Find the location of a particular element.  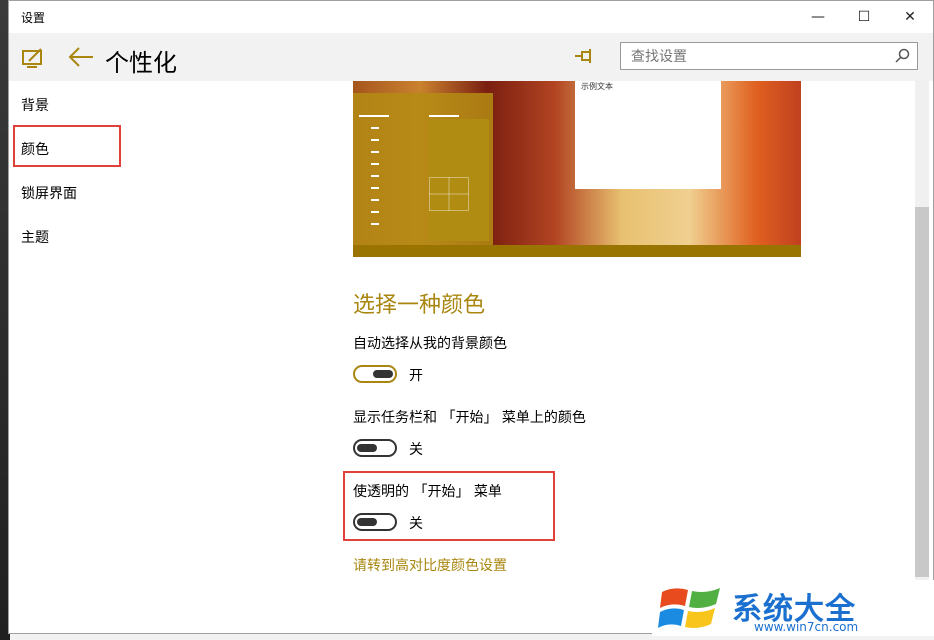

taskbar-color-toggle is located at coordinates (375, 448).